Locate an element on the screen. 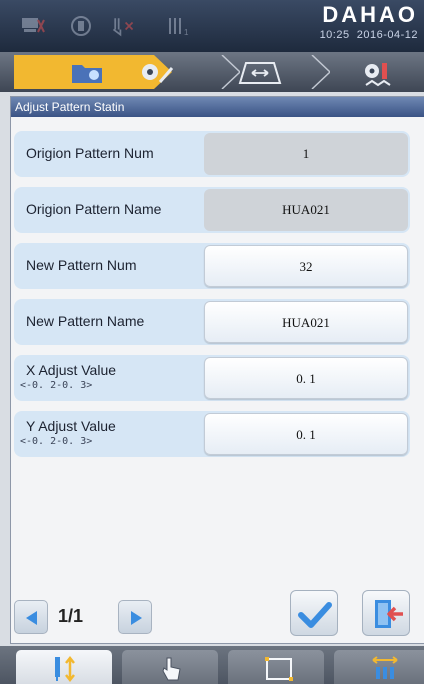 This screenshot has height=684, width=424. tab-needle-spread is located at coordinates (379, 667).